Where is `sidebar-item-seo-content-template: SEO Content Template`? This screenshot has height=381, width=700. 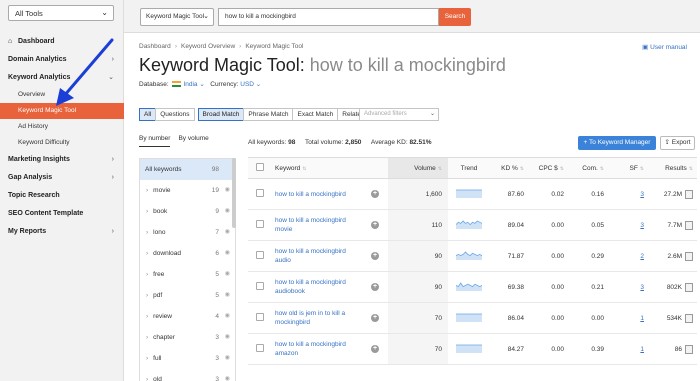
sidebar-item-seo-content-template: SEO Content Template is located at coordinates (62, 214).